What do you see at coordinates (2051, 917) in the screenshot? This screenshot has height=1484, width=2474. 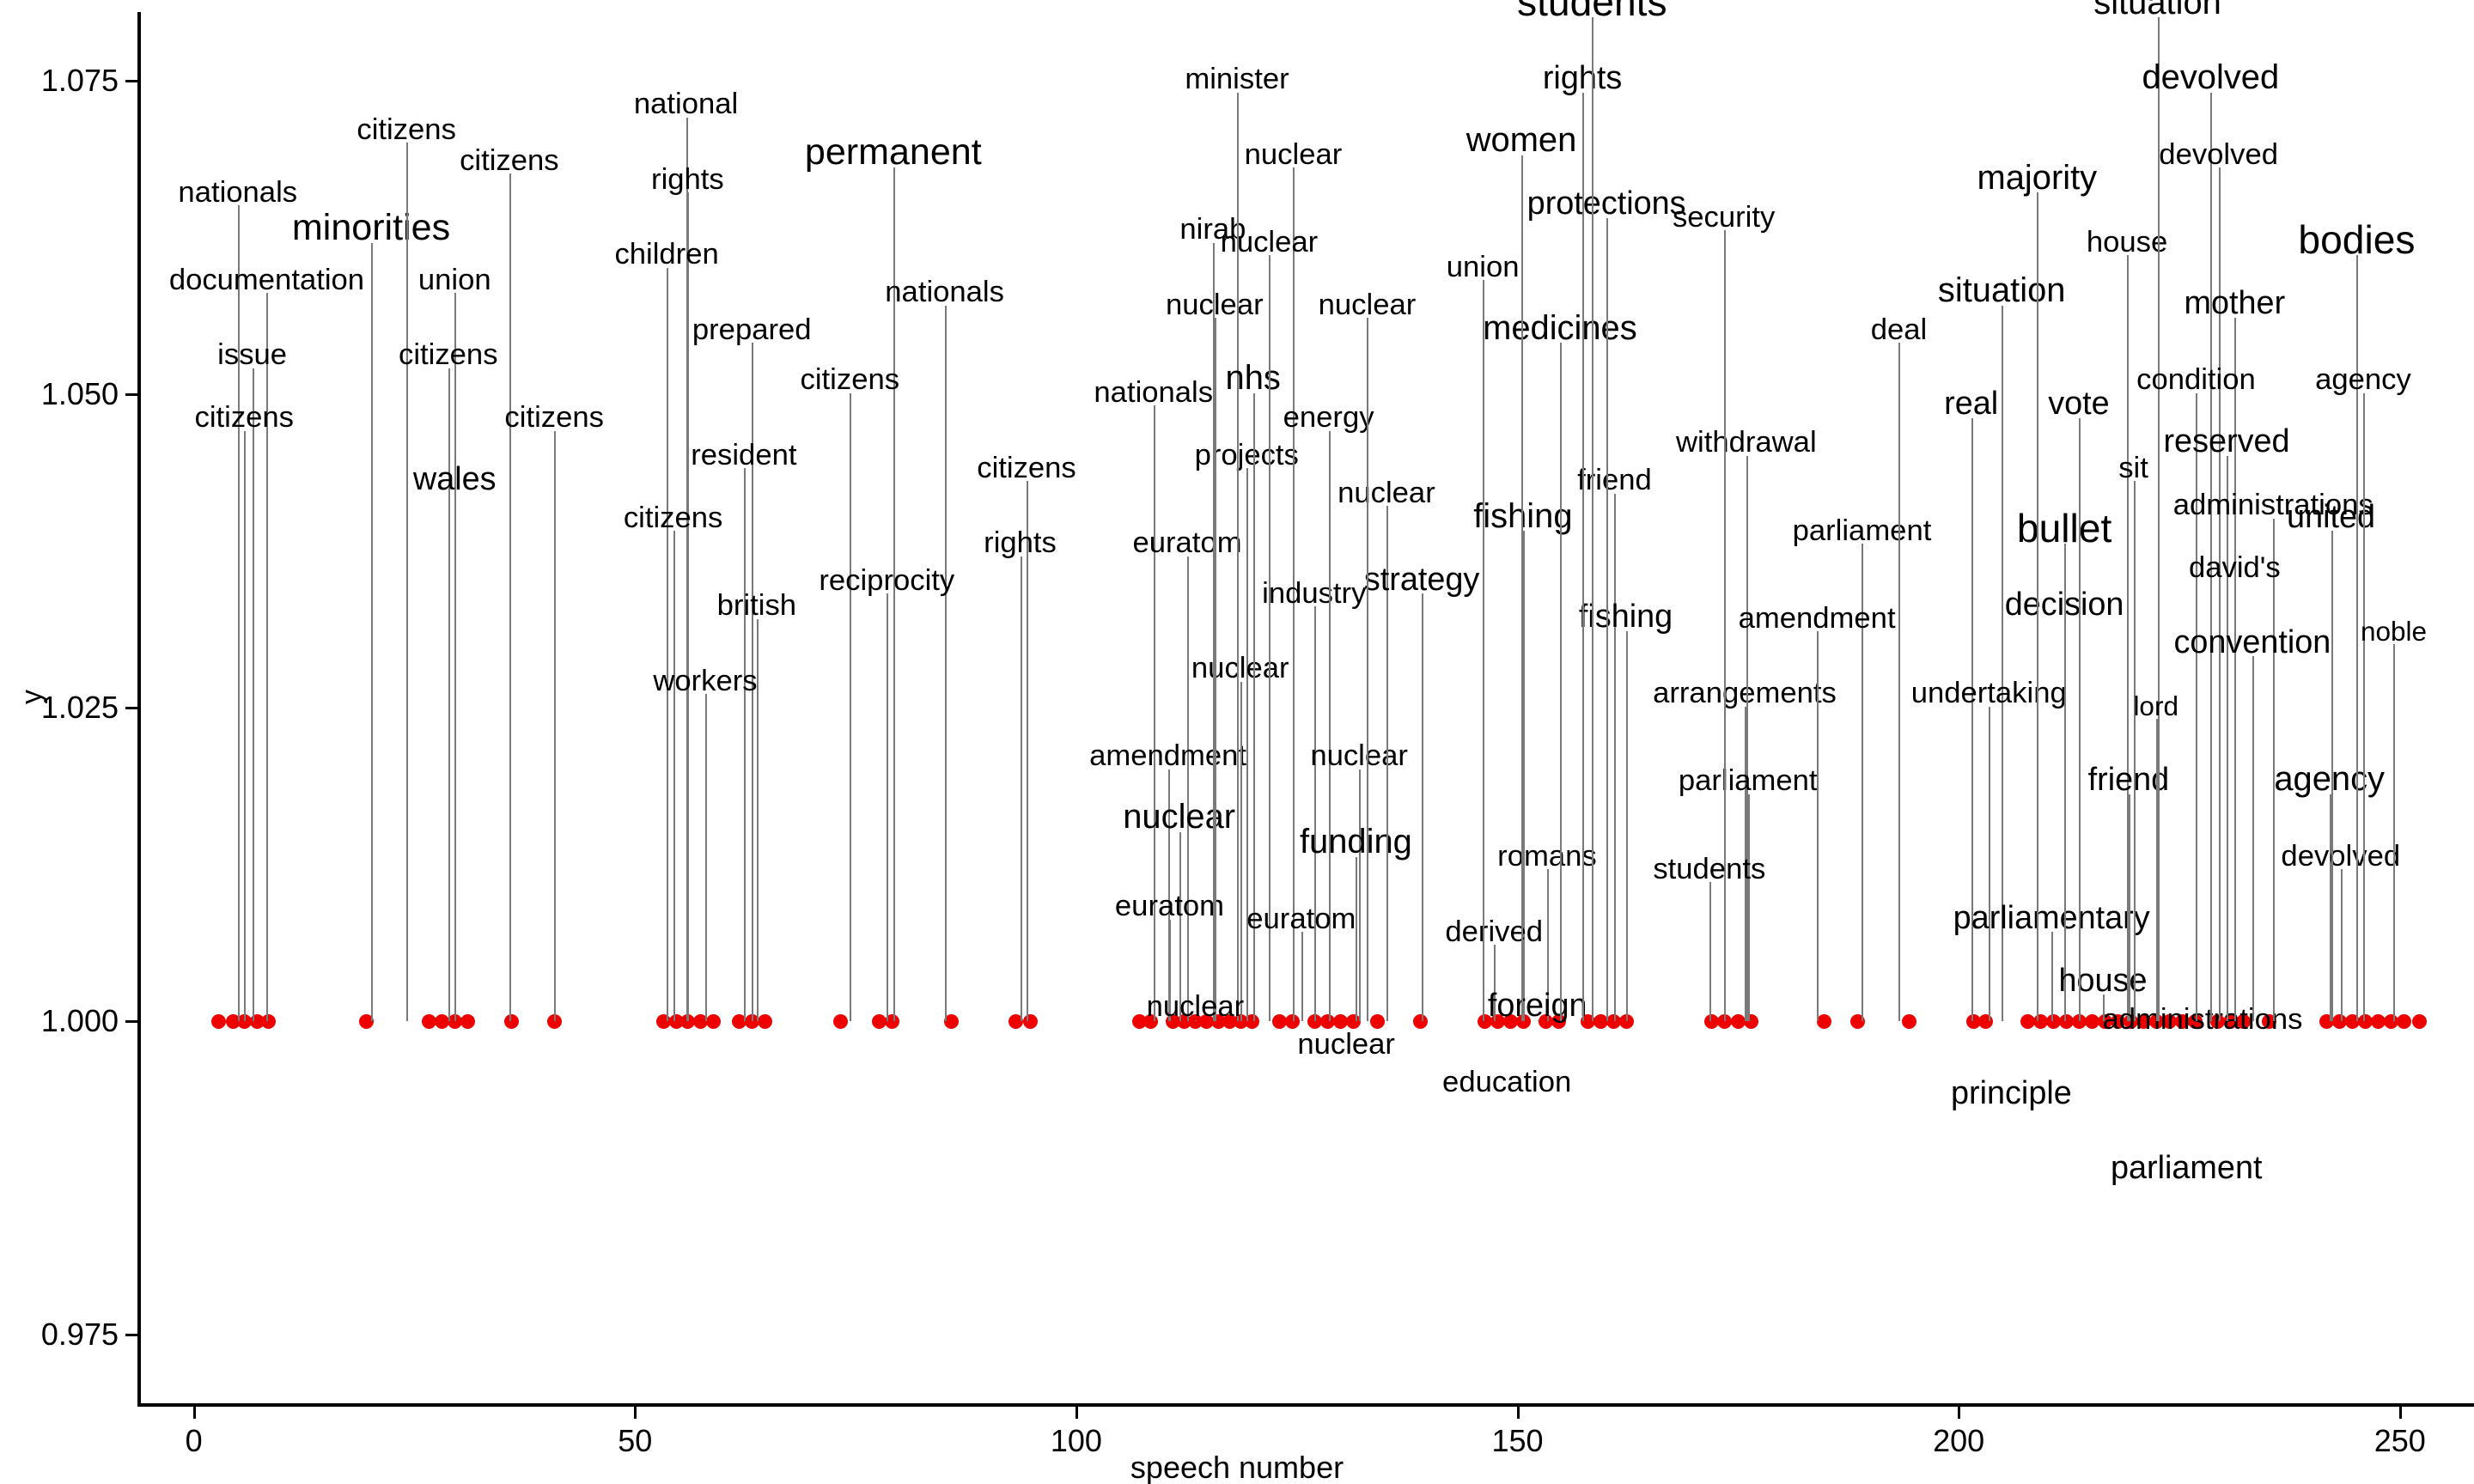 I see `word-label: parliamentary` at bounding box center [2051, 917].